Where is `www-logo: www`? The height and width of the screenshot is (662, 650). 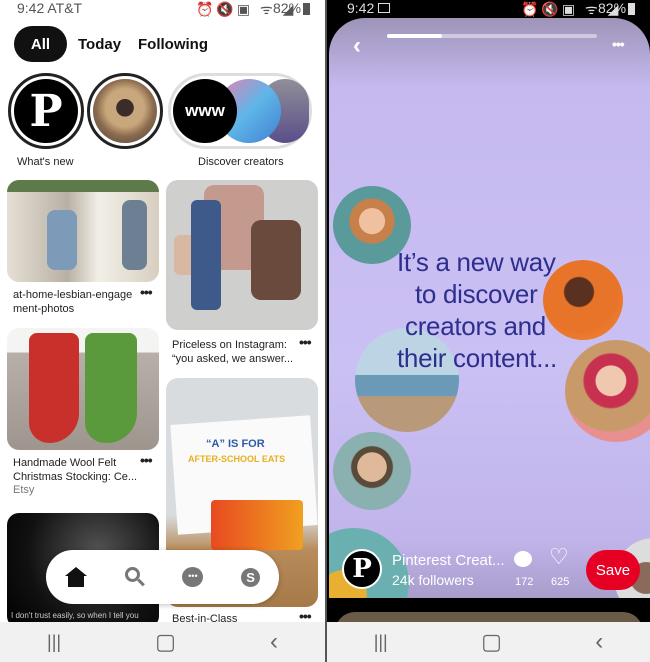
www-logo: www is located at coordinates (205, 111).